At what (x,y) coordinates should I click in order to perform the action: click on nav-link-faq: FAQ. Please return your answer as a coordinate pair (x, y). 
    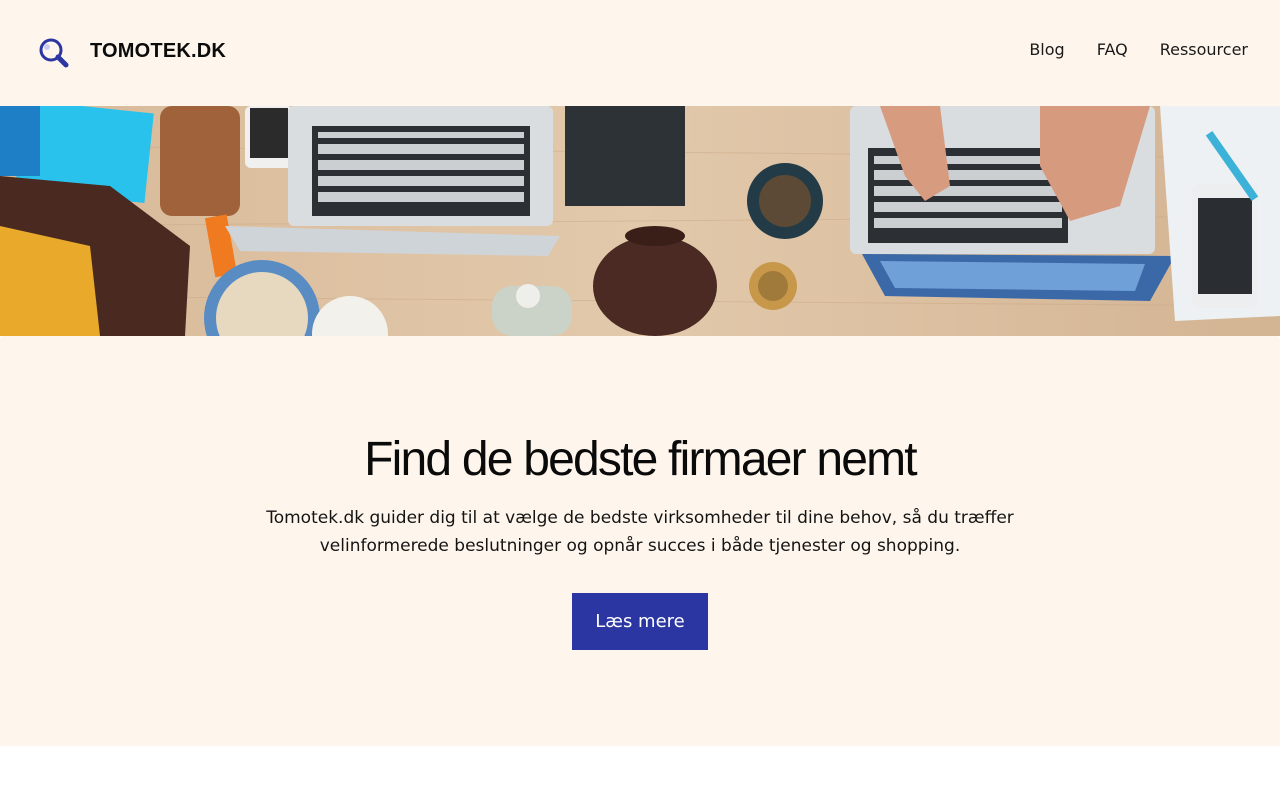
    Looking at the image, I should click on (1112, 49).